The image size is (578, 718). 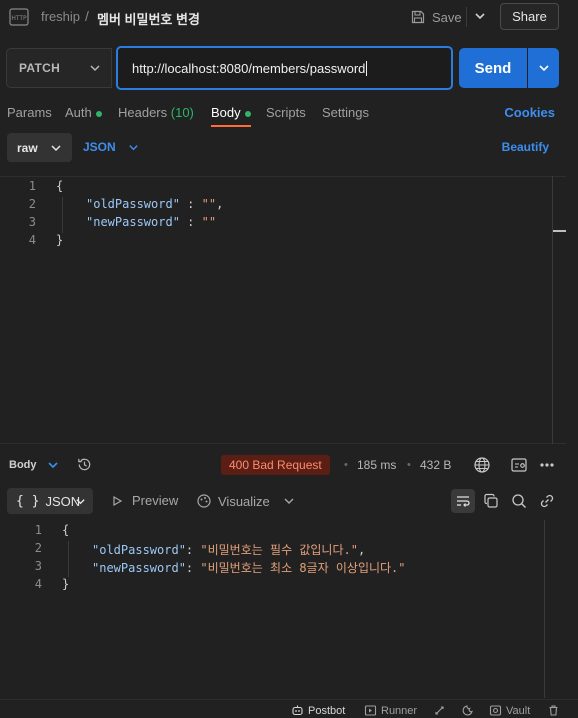 What do you see at coordinates (83, 112) in the screenshot?
I see `tab-auth: Auth` at bounding box center [83, 112].